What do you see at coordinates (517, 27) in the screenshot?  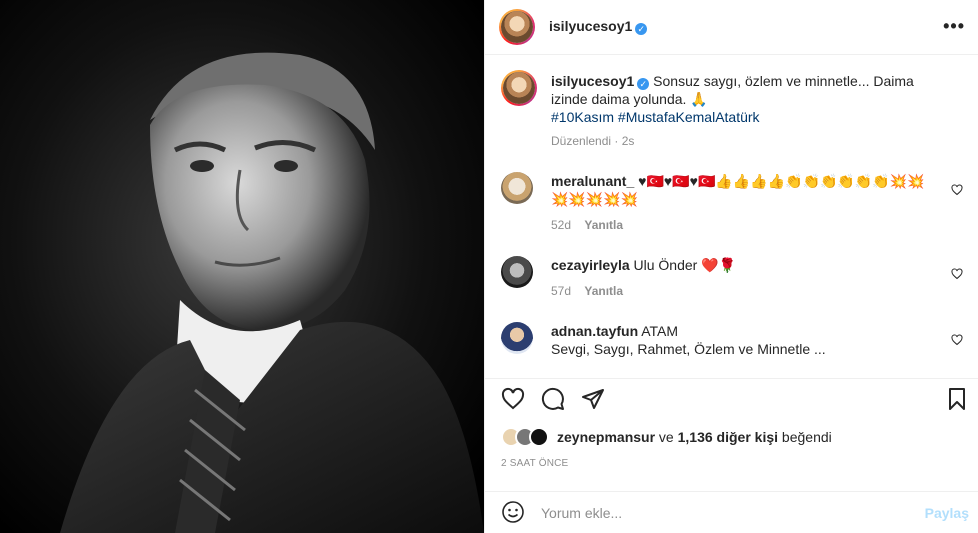 I see `author-avatar` at bounding box center [517, 27].